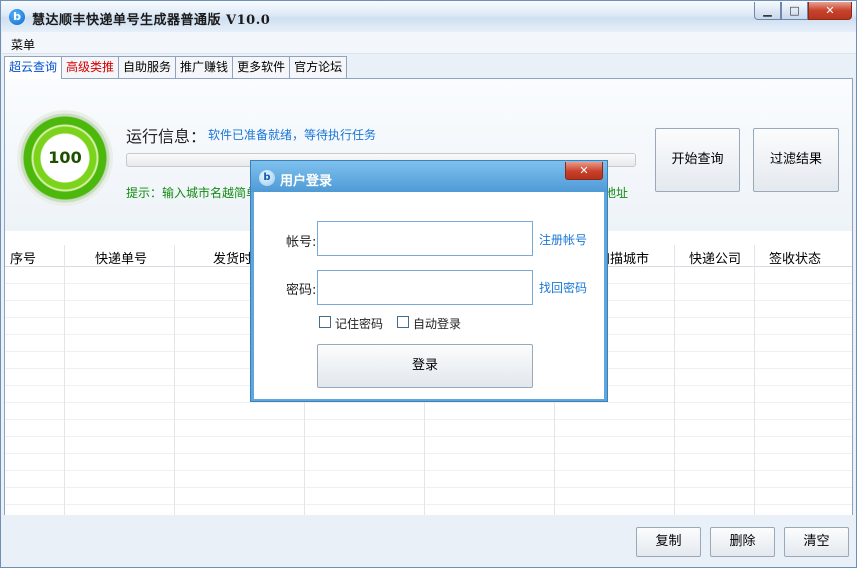 The image size is (857, 568). Describe the element at coordinates (742, 542) in the screenshot. I see `delete-button: 删除` at that location.